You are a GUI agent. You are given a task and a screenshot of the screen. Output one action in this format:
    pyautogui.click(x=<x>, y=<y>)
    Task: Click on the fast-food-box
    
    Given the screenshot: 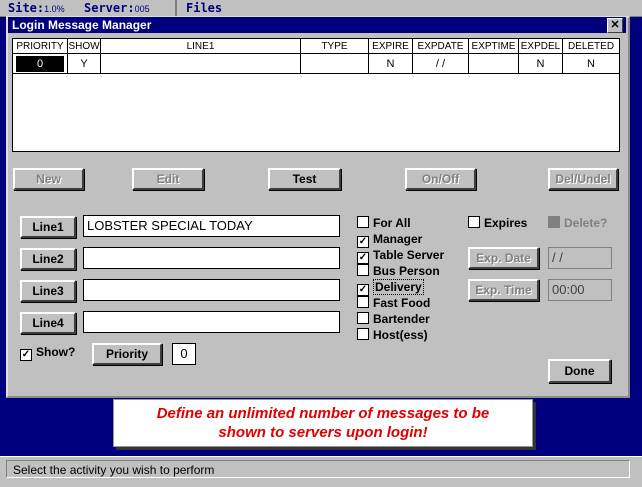 What is the action you would take?
    pyautogui.click(x=363, y=302)
    